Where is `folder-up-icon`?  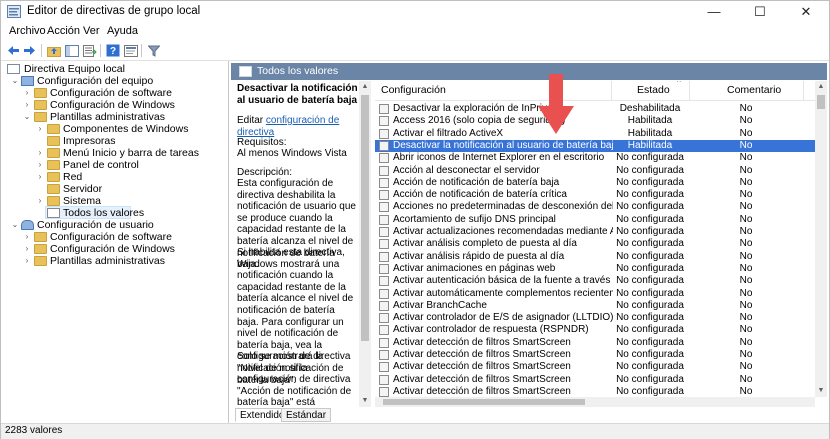 folder-up-icon is located at coordinates (53, 50).